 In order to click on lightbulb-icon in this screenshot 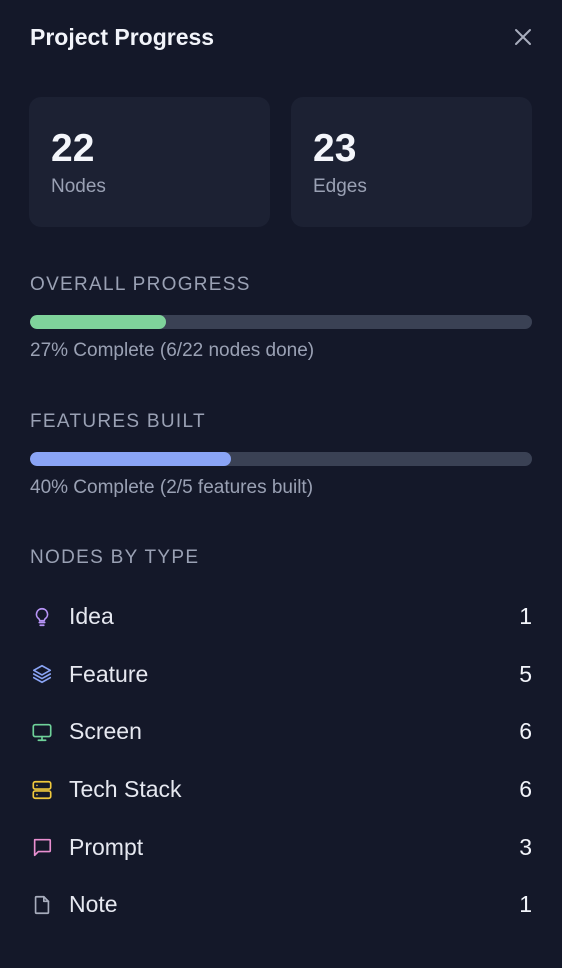, I will do `click(42, 617)`.